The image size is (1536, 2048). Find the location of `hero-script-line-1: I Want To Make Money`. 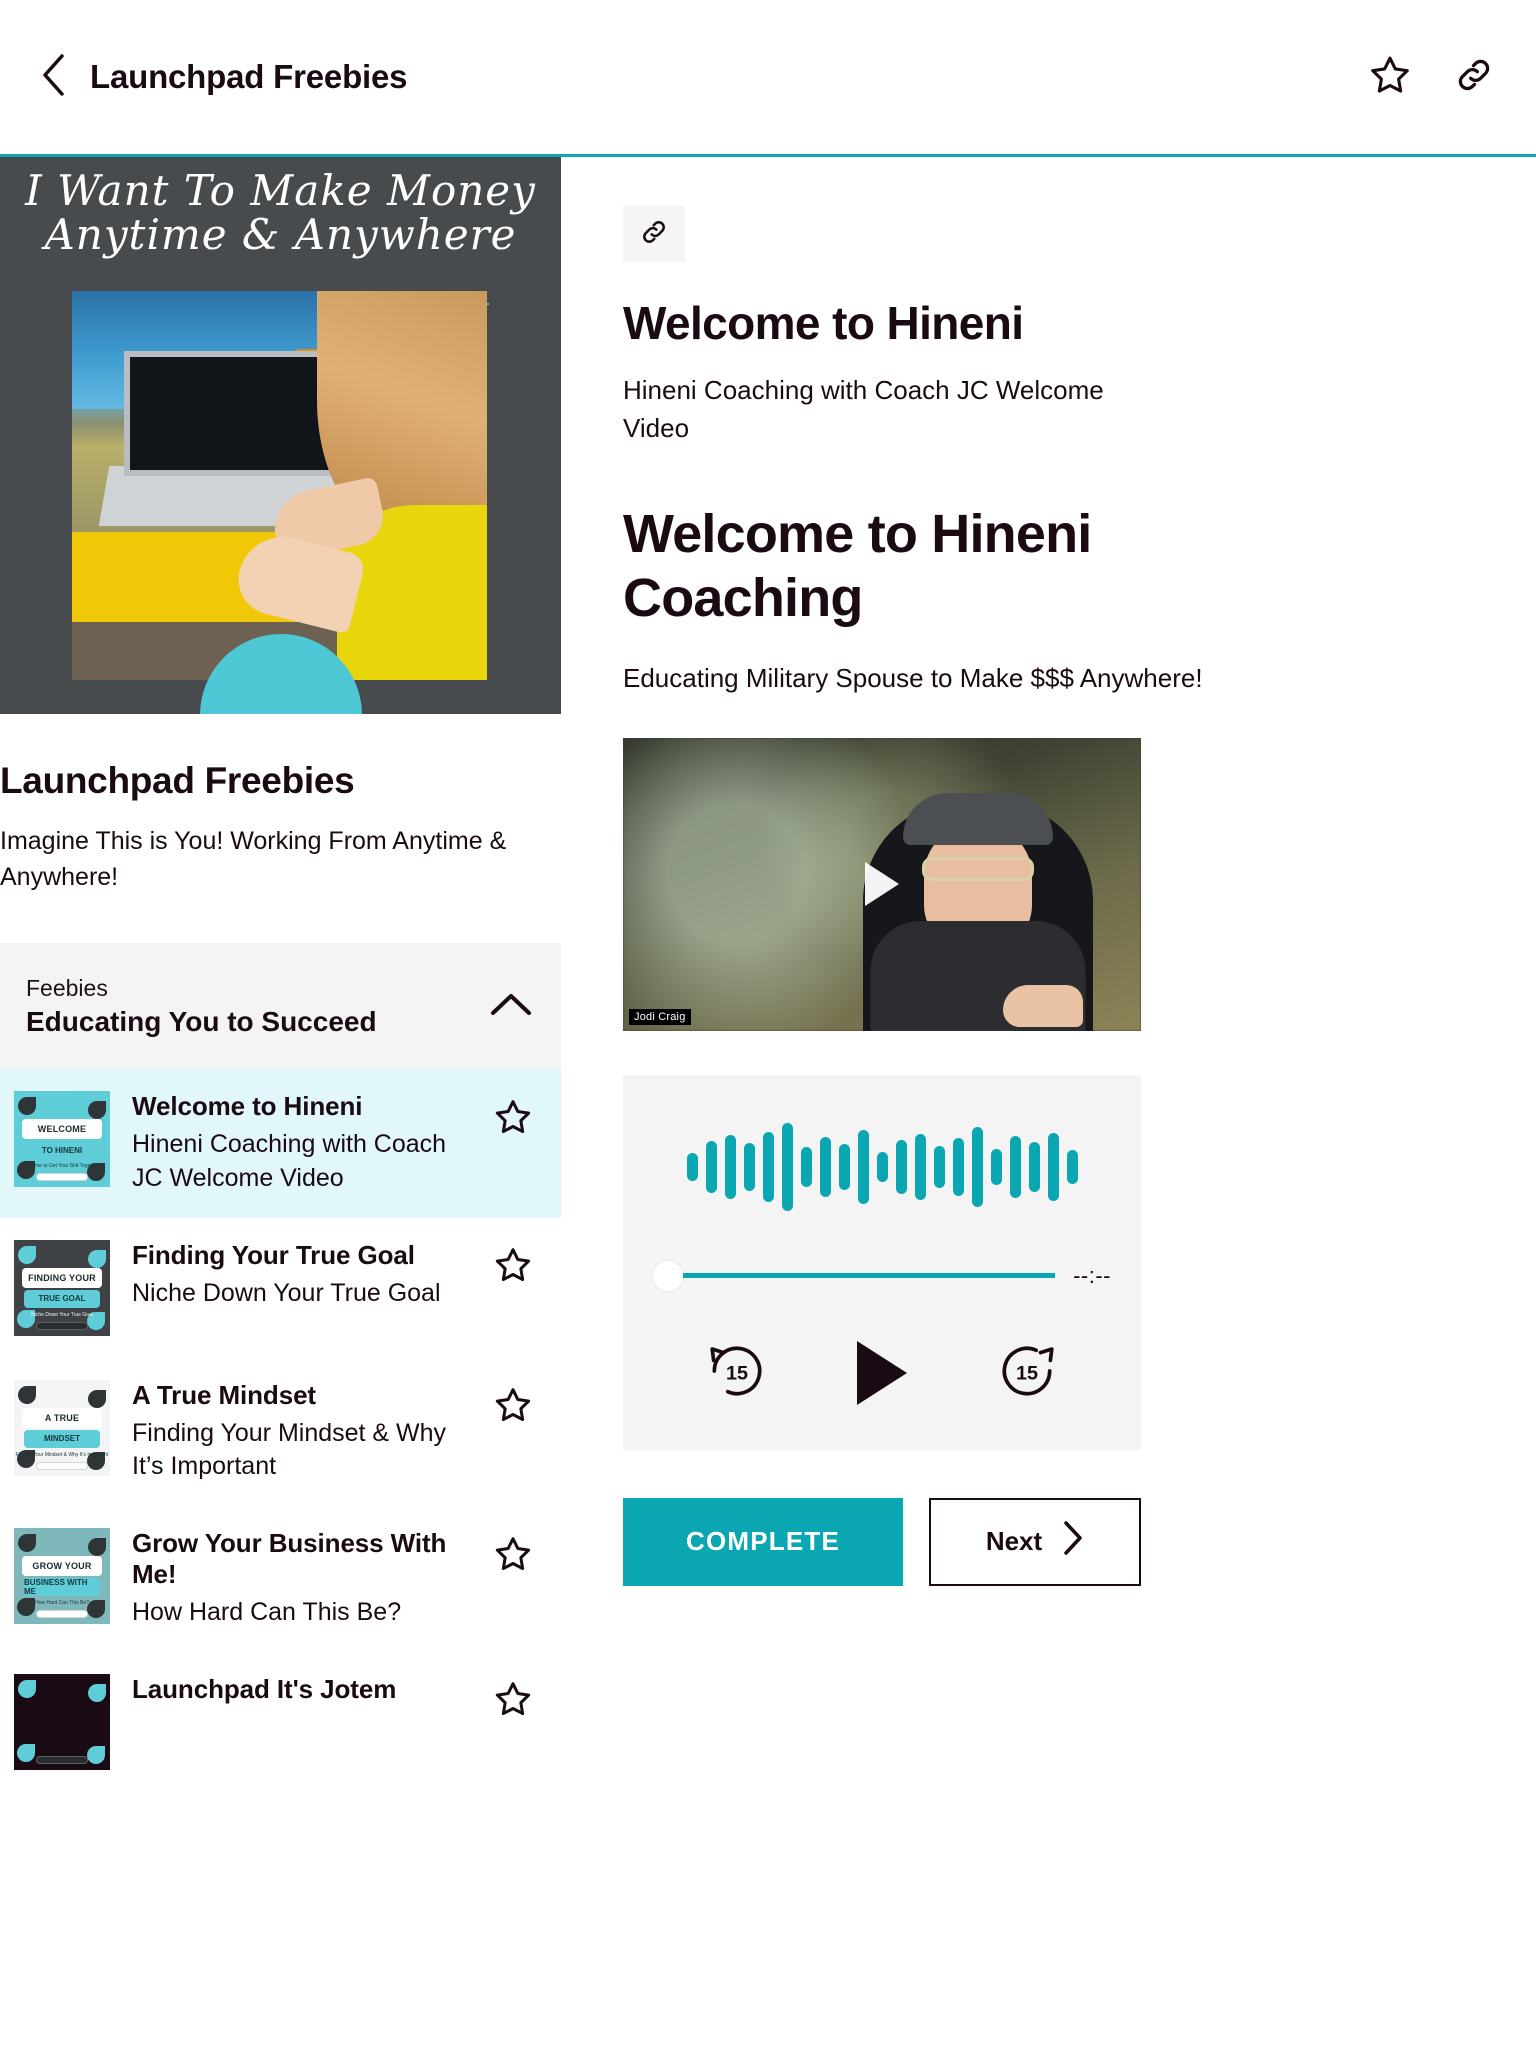

hero-script-line-1: I Want To Make Money is located at coordinates (280, 190).